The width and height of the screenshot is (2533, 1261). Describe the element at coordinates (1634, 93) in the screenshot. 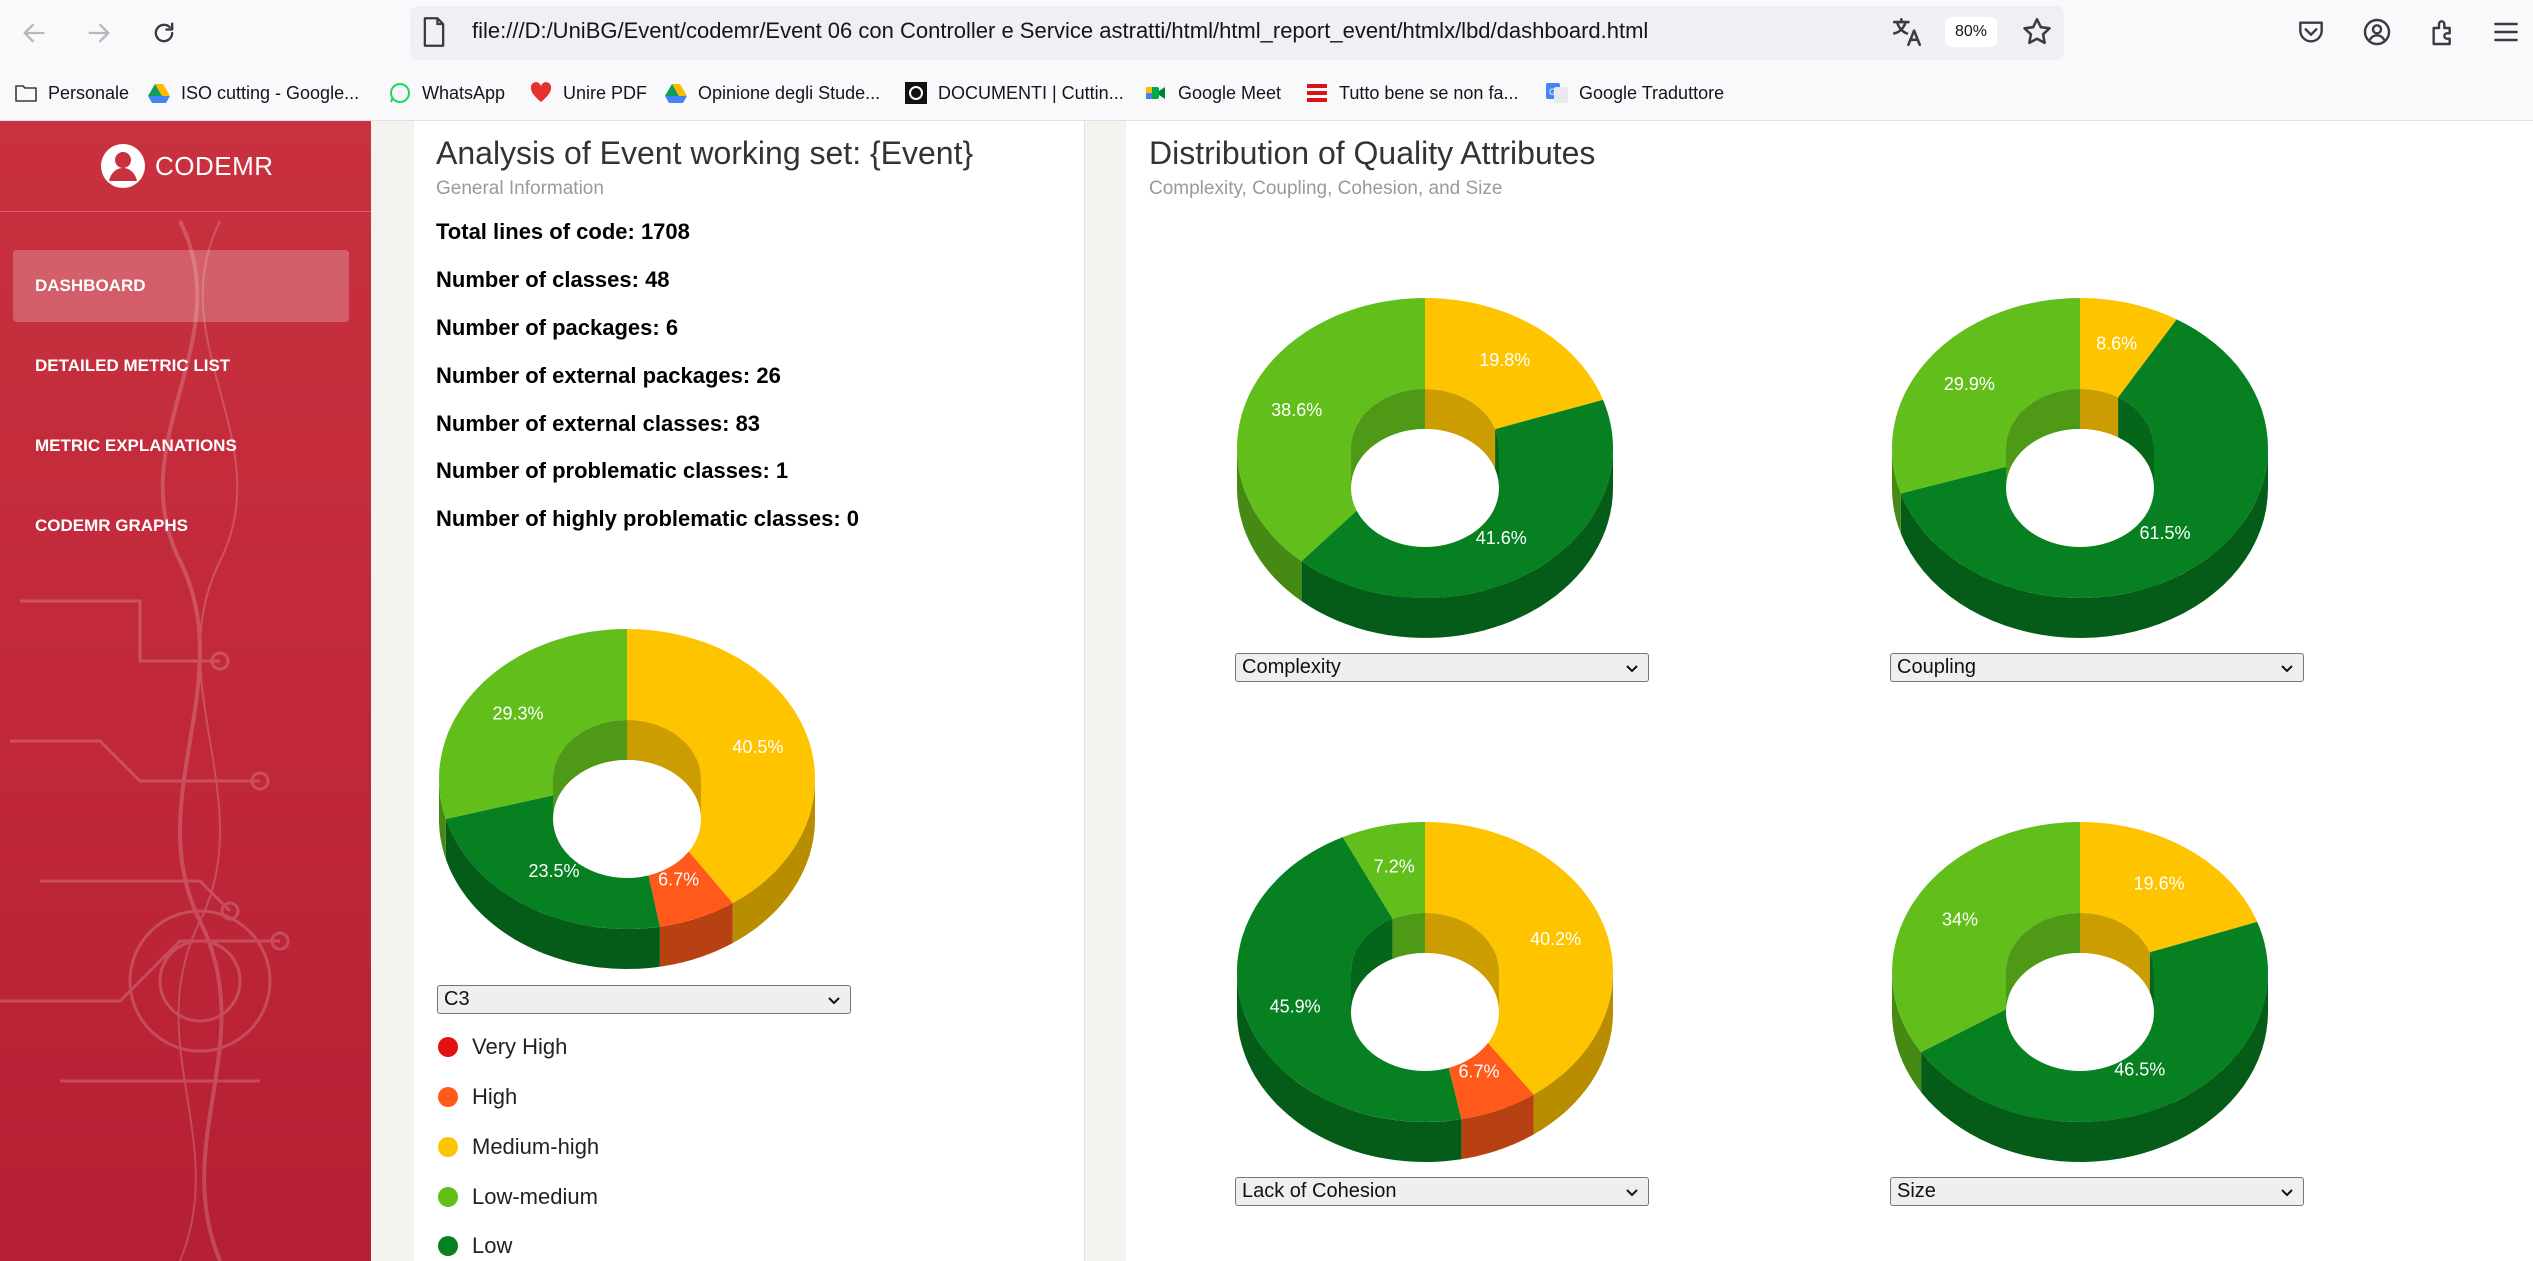

I see `bookmark-google-traduttore: G Google Traduttore` at that location.